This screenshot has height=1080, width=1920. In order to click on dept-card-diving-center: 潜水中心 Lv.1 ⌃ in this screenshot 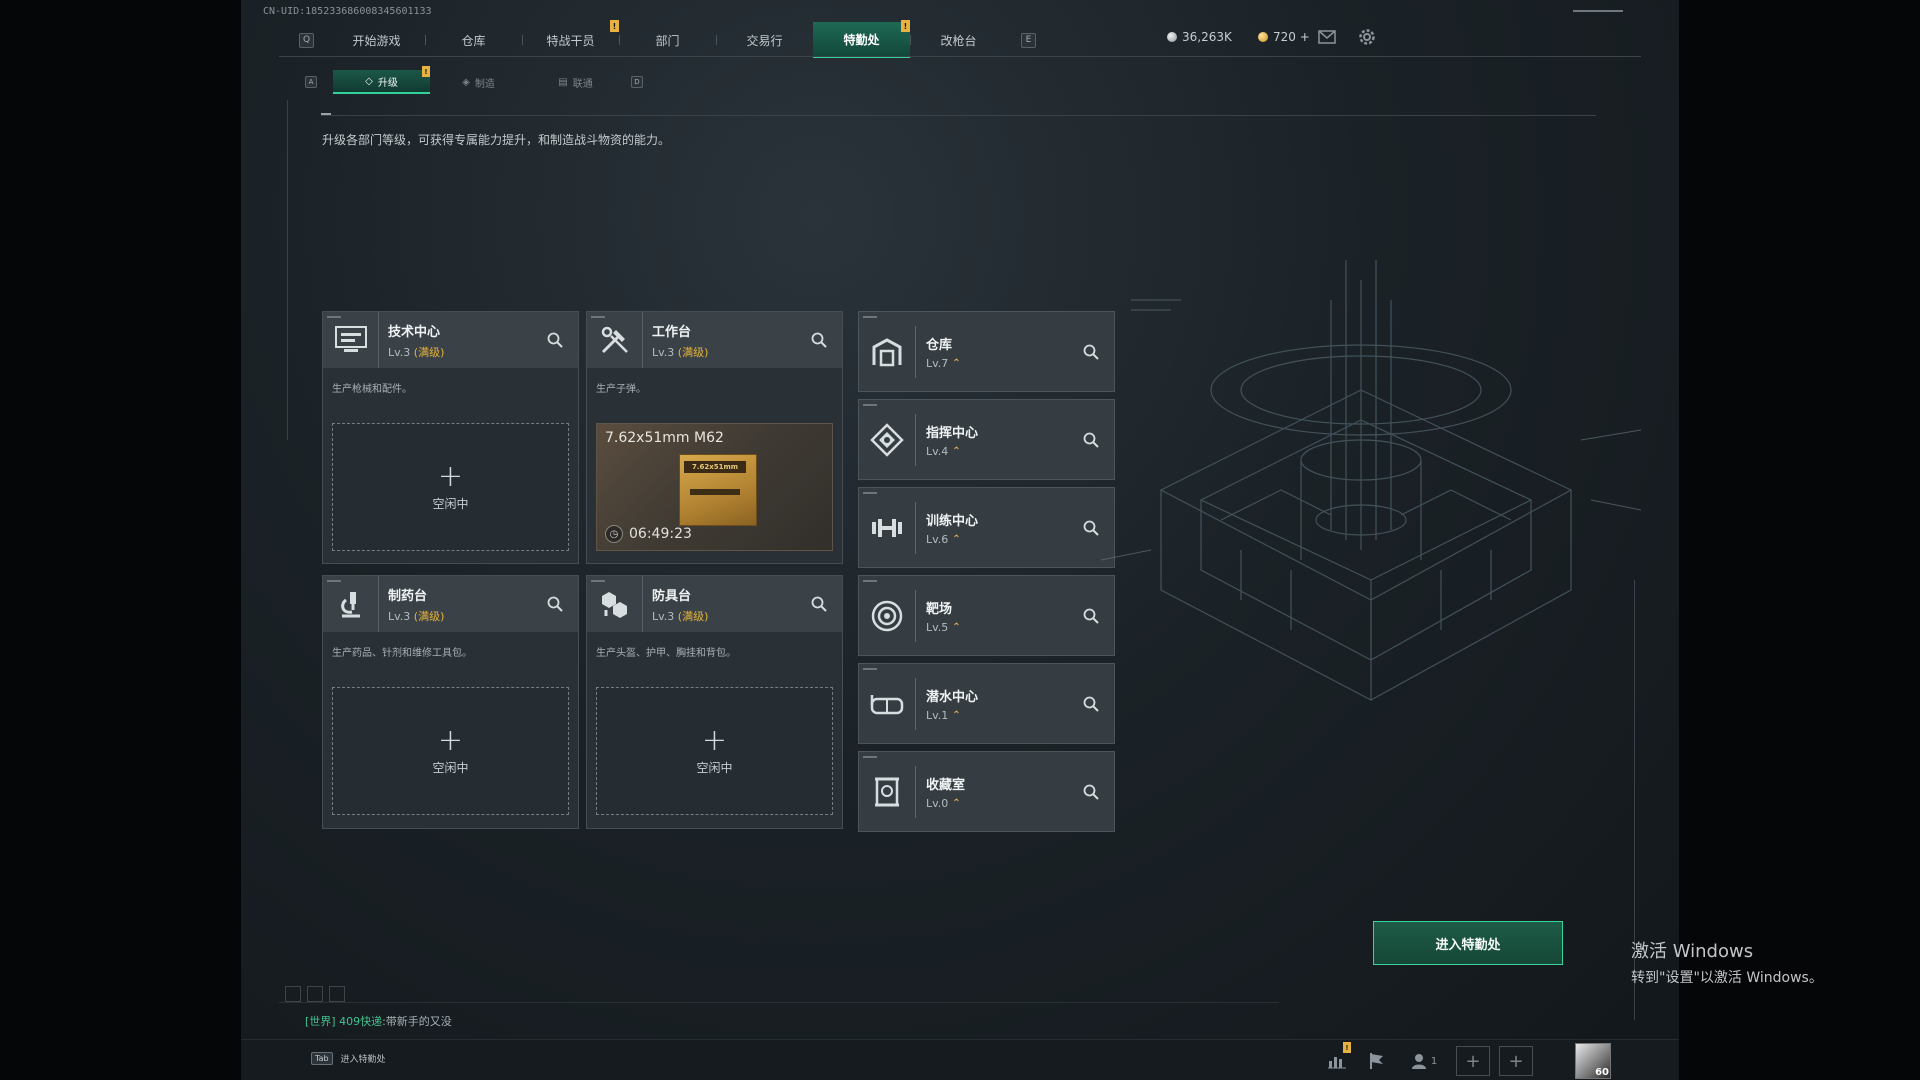, I will do `click(986, 703)`.